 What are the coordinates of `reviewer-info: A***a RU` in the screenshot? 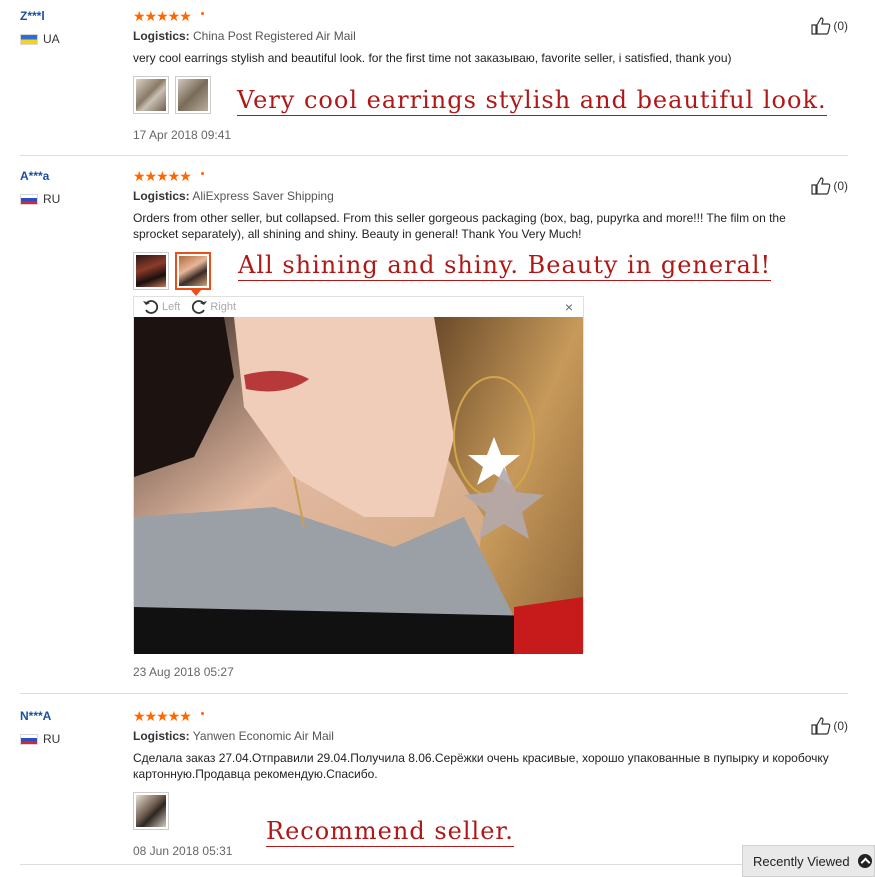 It's located at (70, 187).